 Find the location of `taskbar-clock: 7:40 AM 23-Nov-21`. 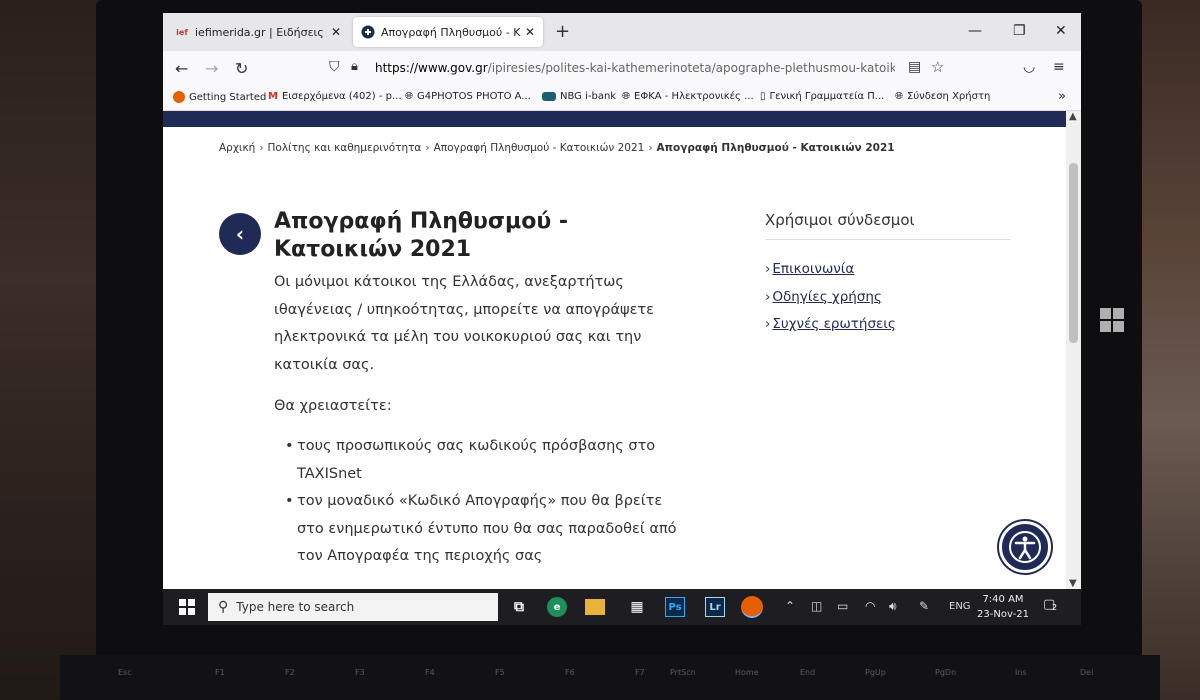

taskbar-clock: 7:40 AM 23-Nov-21 is located at coordinates (1003, 607).